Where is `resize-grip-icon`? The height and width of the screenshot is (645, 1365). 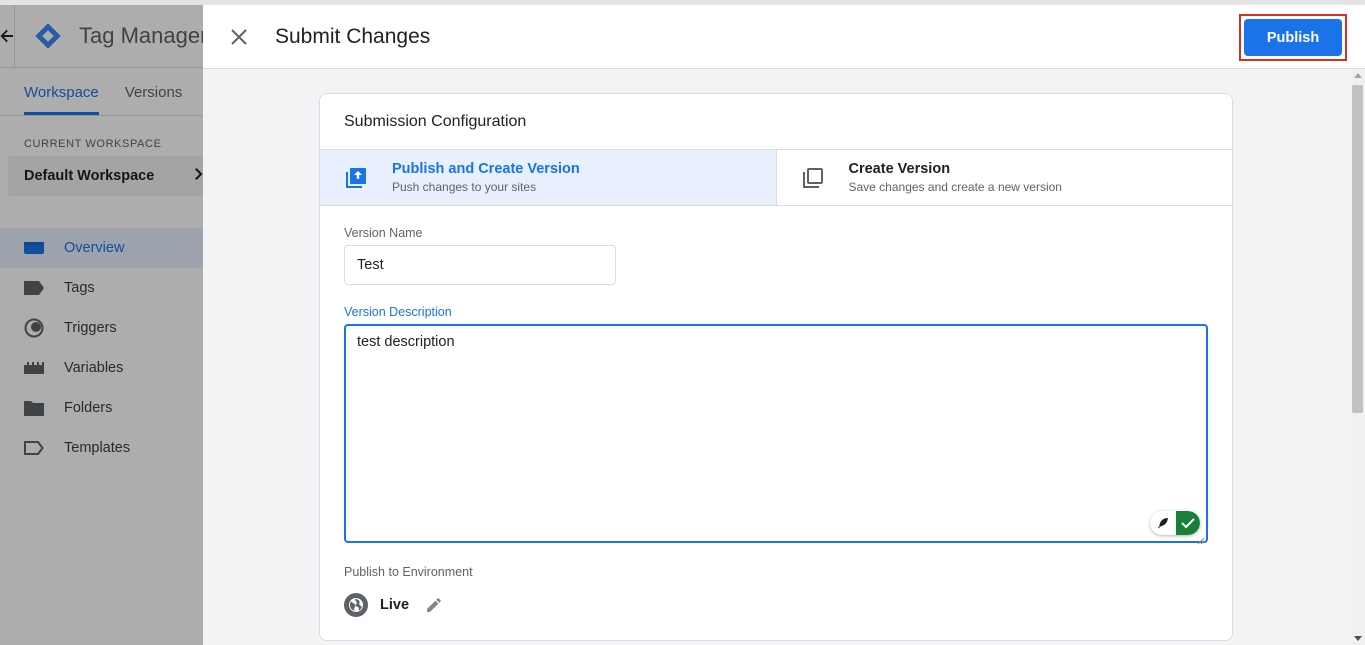
resize-grip-icon is located at coordinates (1201, 538).